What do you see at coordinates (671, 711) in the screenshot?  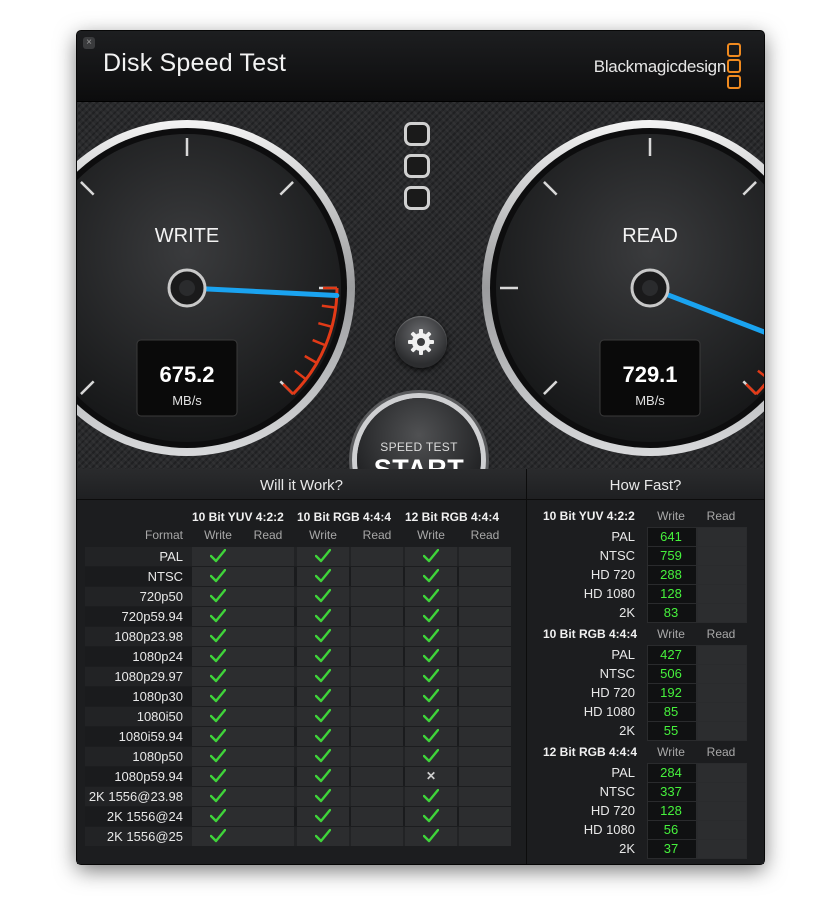 I see `write-speed-value: 85` at bounding box center [671, 711].